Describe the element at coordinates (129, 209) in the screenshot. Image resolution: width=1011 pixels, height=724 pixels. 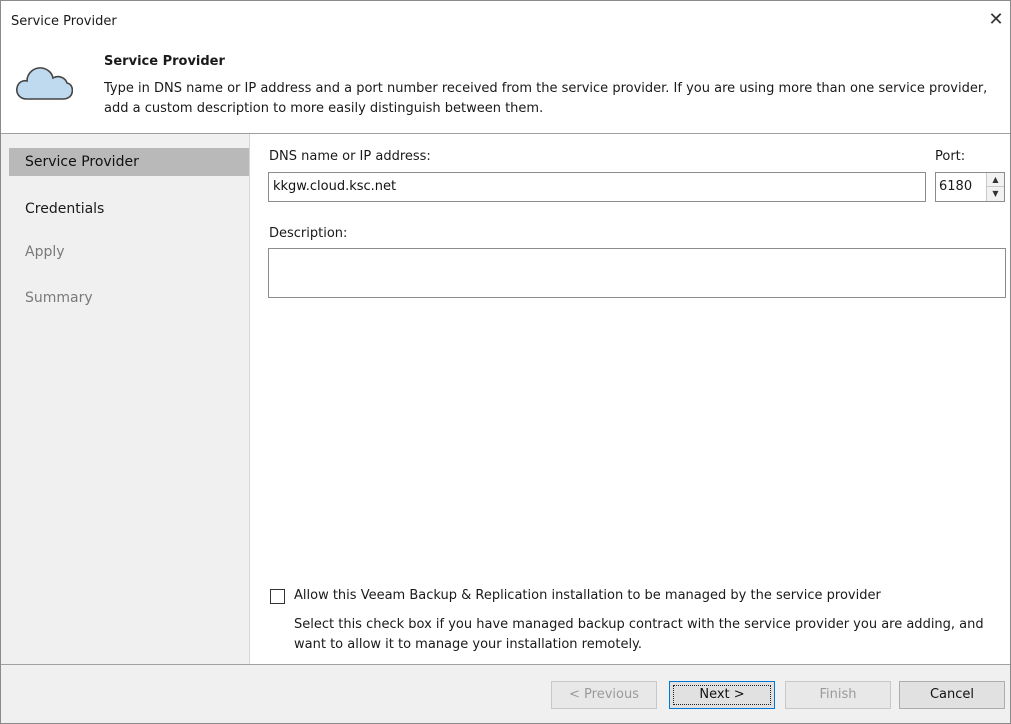
I see `sidebar-item-credentials: Credentials` at that location.